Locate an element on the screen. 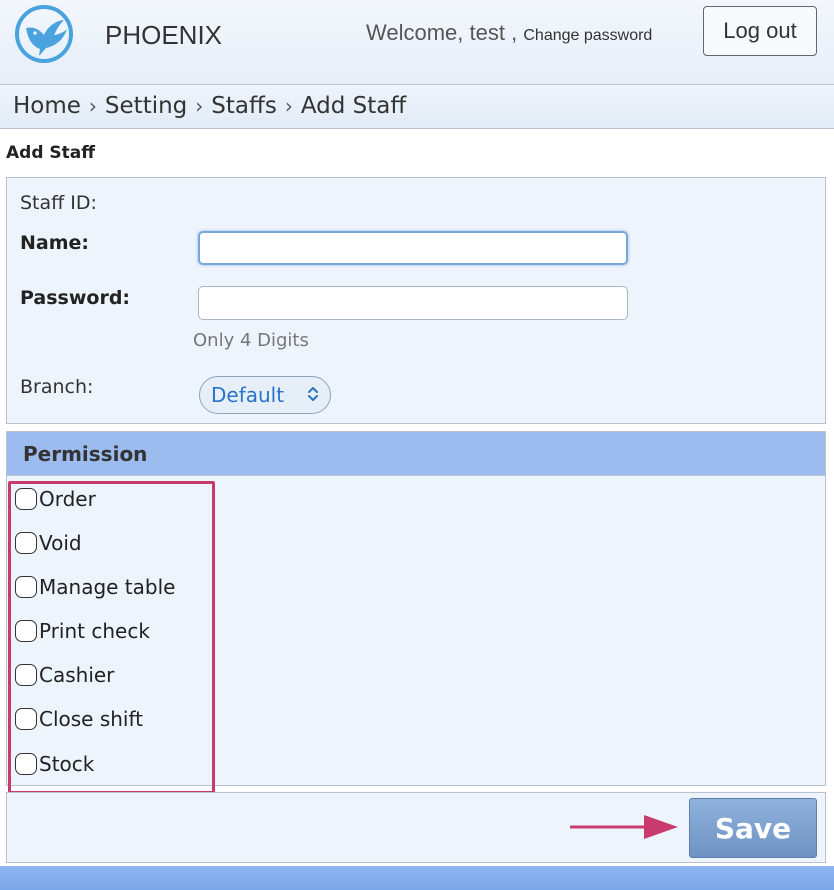  up-down-chevron-icon is located at coordinates (313, 394).